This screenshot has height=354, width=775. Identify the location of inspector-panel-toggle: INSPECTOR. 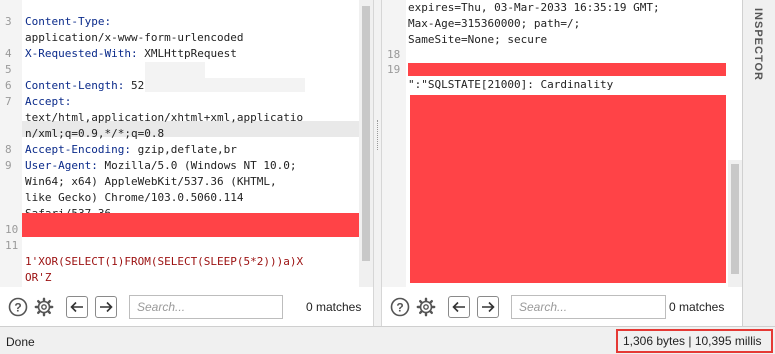
(758, 163).